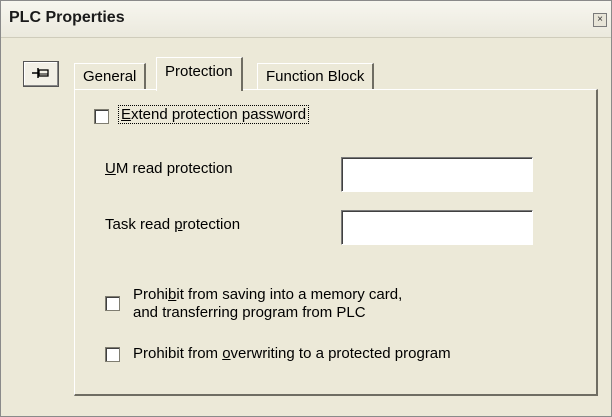  I want to click on tab-general-label: General, so click(110, 76).